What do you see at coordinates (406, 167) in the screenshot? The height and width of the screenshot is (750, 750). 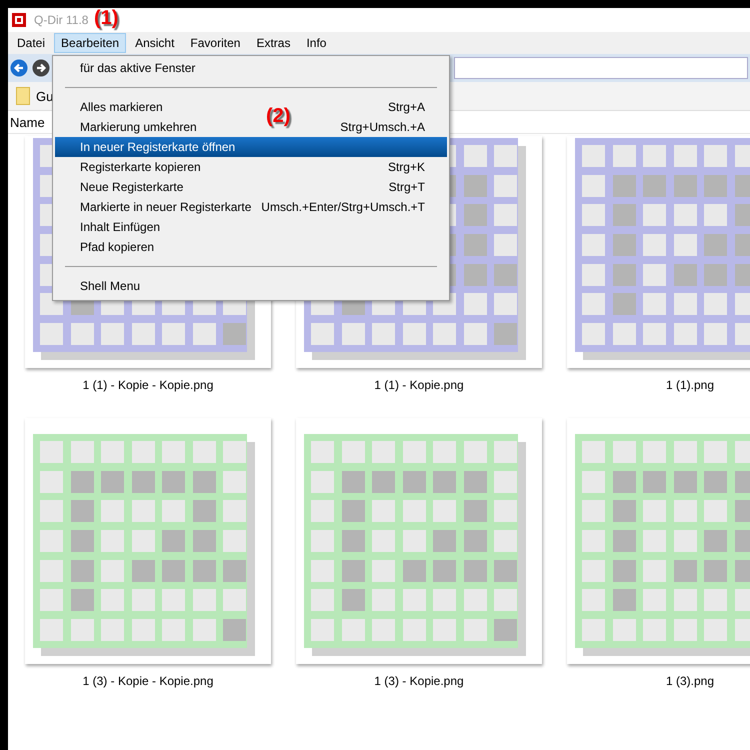 I see `shortcut-label: Strg+K` at bounding box center [406, 167].